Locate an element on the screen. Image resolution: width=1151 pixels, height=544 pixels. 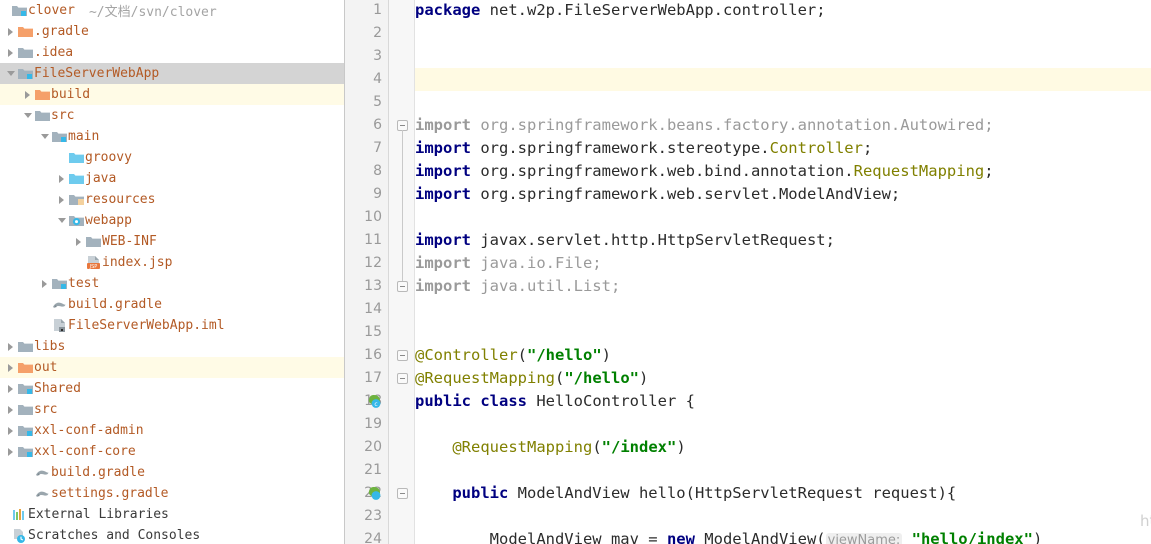
folder-gray-icon is located at coordinates (25, 409).